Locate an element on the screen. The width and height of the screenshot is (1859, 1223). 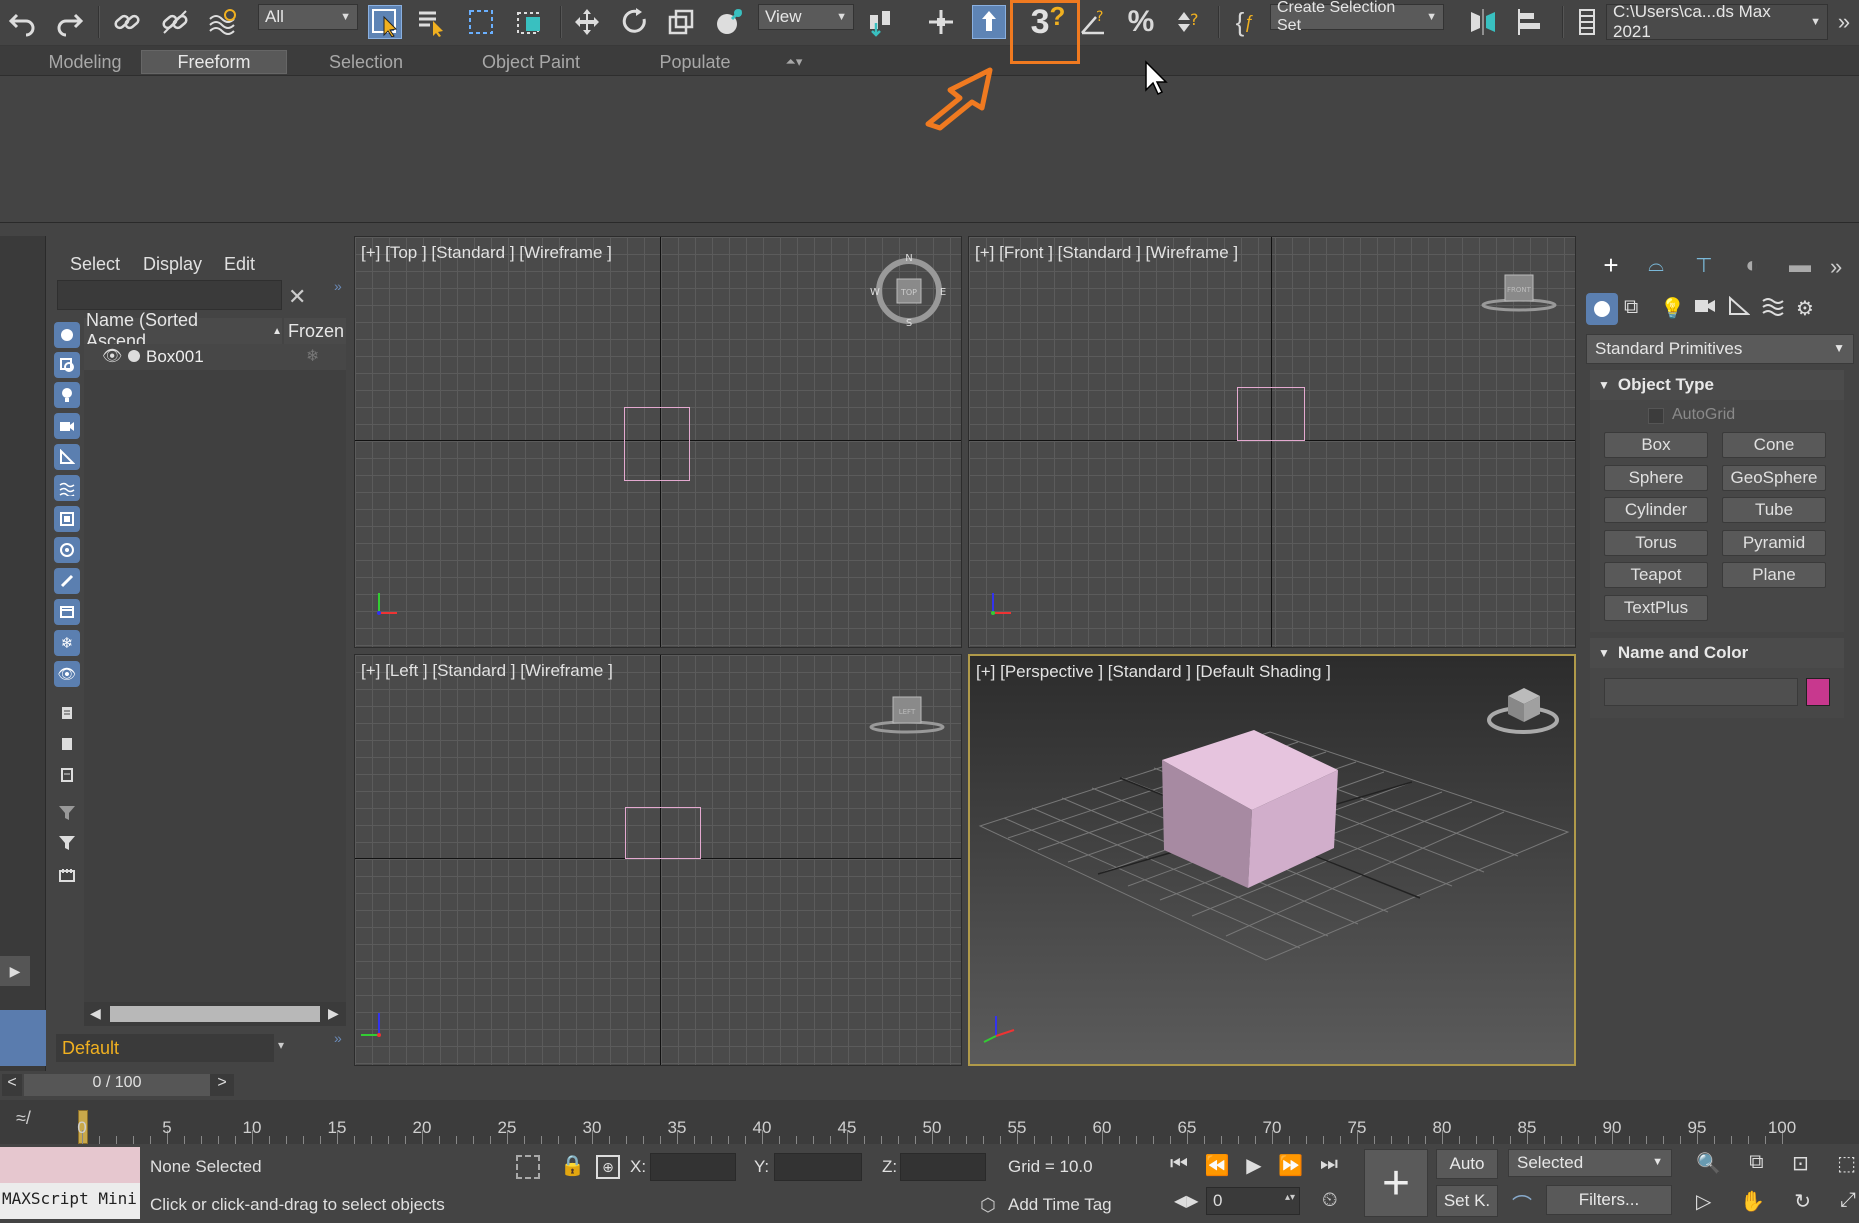
viewport-layout-tab-icon is located at coordinates (23, 1038).